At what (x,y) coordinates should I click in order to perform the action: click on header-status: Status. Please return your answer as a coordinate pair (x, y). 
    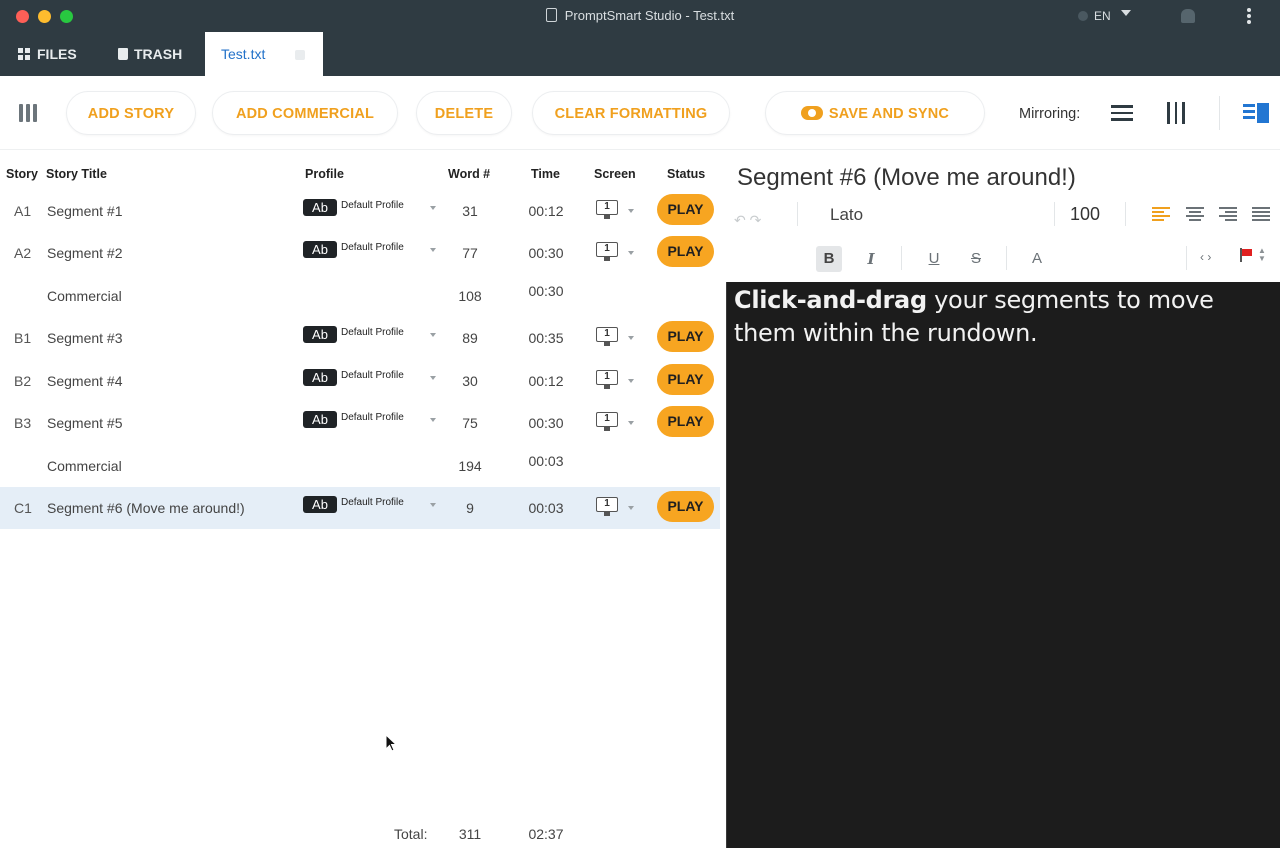
    Looking at the image, I should click on (686, 174).